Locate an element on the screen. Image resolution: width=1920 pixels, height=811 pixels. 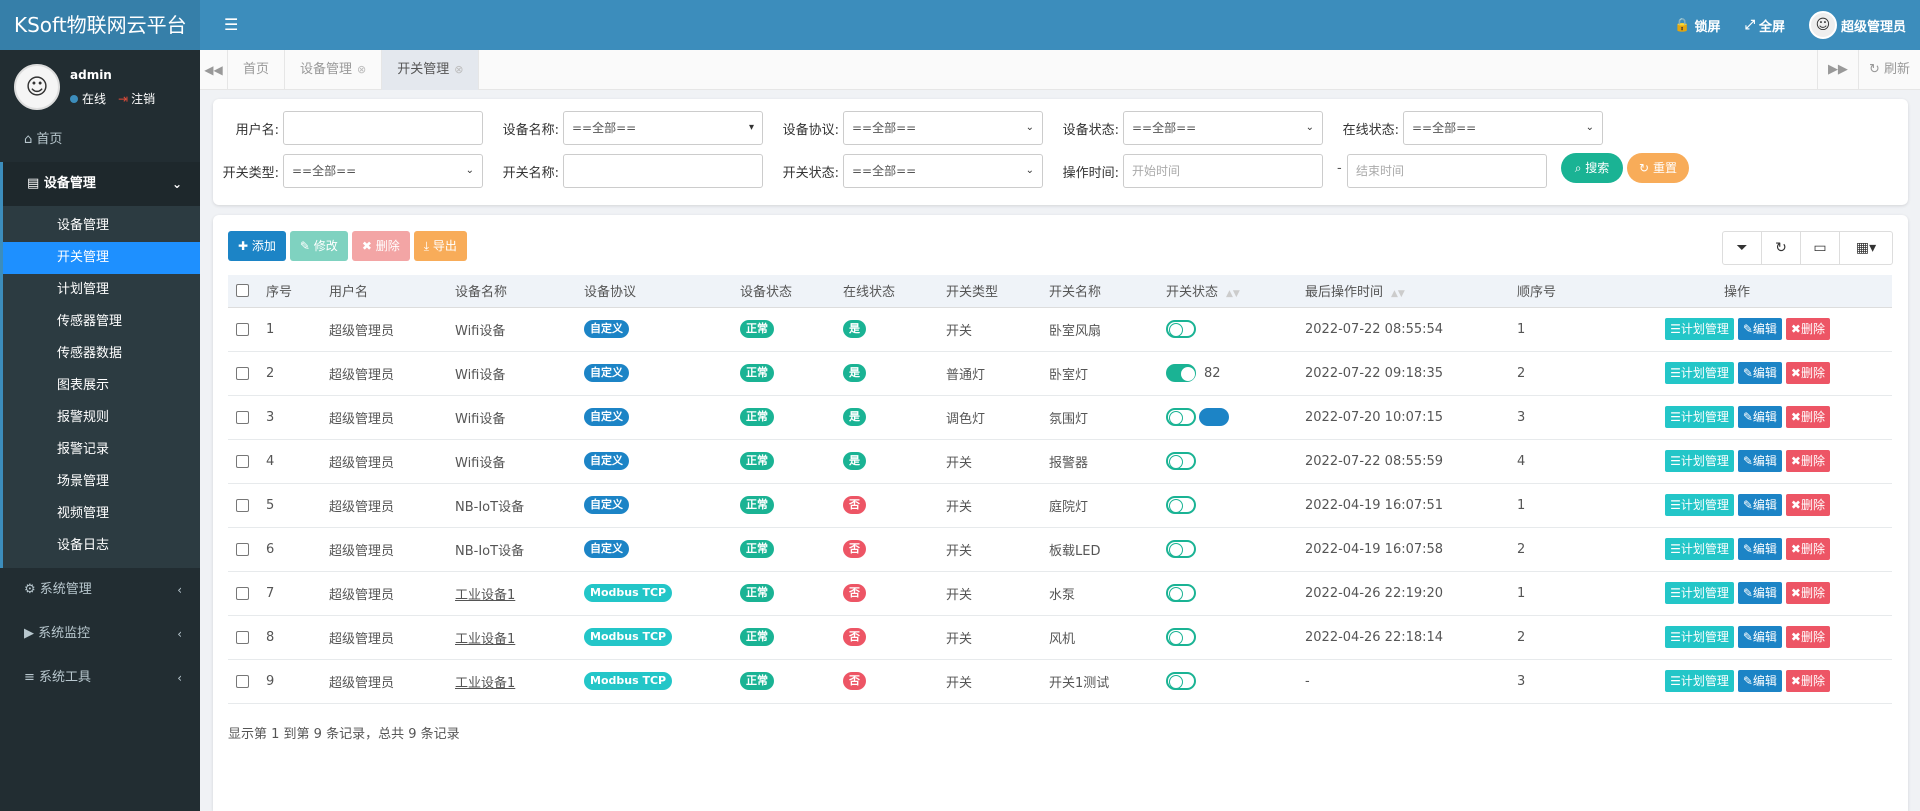
print-icon: ▭ is located at coordinates (1820, 248).